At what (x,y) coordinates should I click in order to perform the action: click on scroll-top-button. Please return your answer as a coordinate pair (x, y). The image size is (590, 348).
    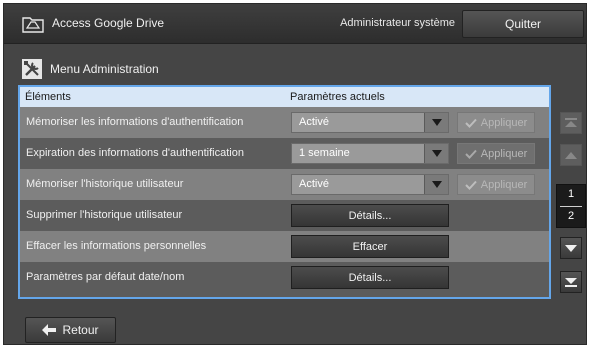
    Looking at the image, I should click on (571, 123).